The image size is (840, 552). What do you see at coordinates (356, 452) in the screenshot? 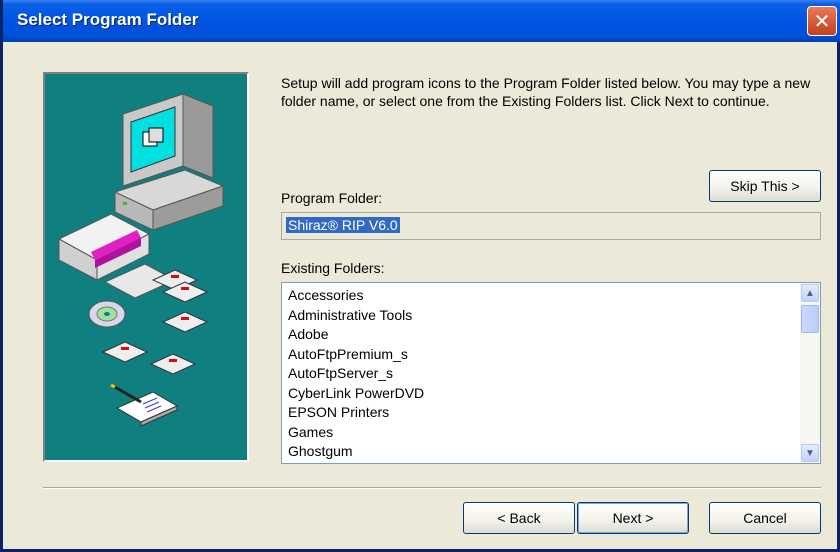
I see `list-item: Ghostgum` at bounding box center [356, 452].